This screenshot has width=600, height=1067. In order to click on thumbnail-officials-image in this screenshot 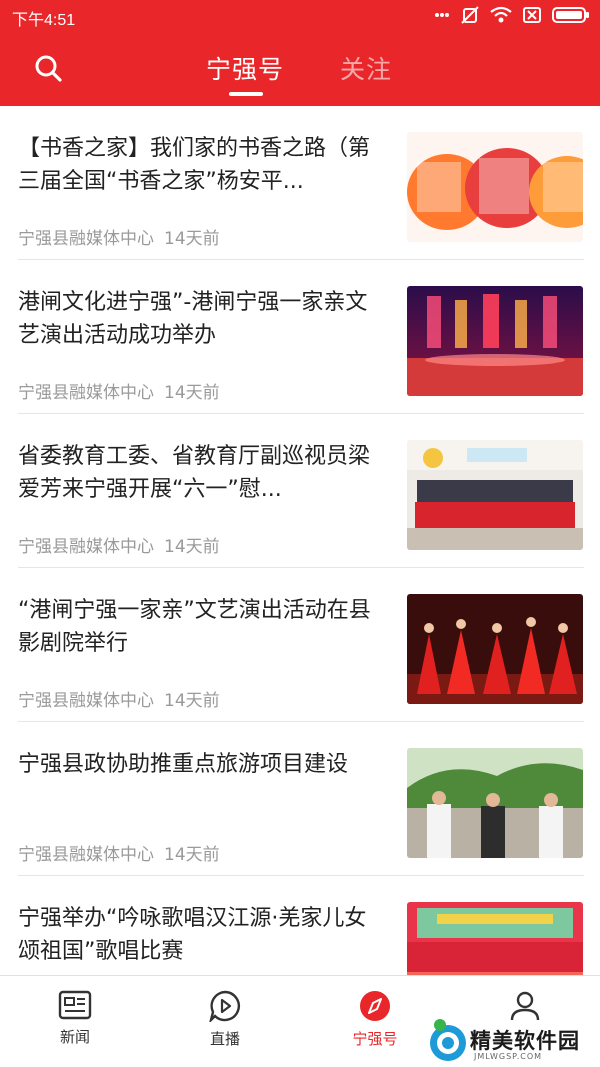, I will do `click(495, 803)`.